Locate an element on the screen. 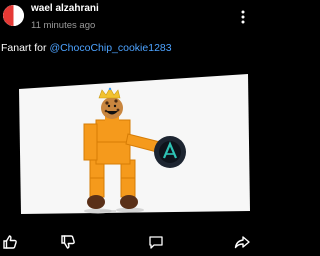 The width and height of the screenshot is (320, 256). more-options-button is located at coordinates (243, 17).